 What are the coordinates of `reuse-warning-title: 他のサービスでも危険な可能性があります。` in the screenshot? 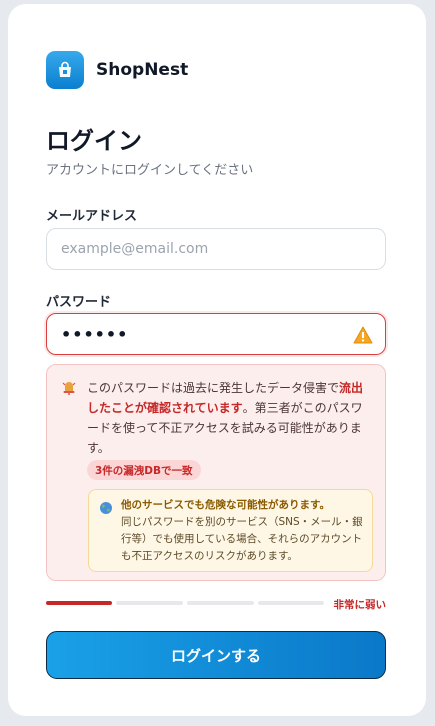 It's located at (225, 505).